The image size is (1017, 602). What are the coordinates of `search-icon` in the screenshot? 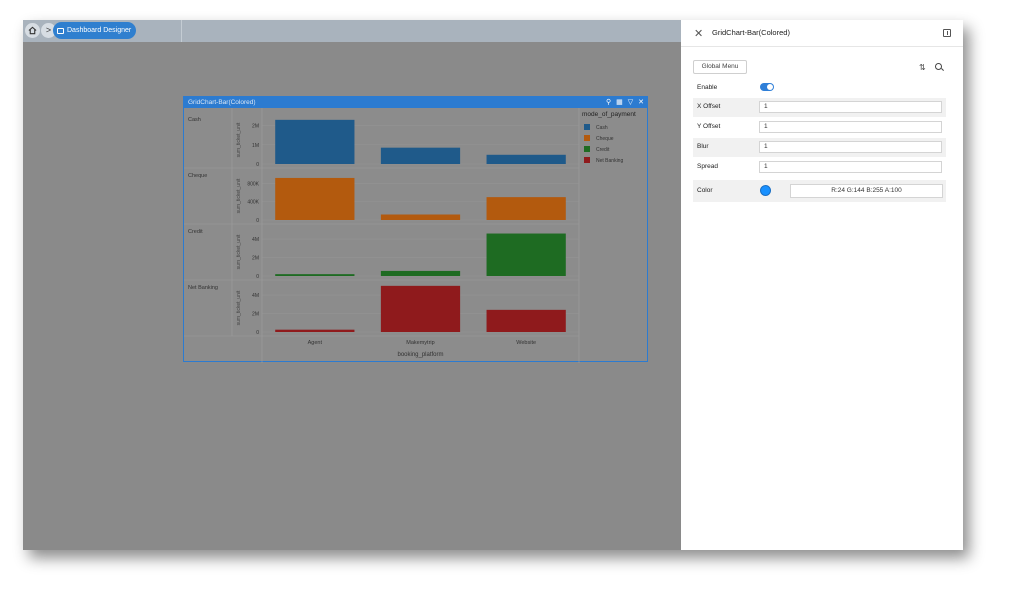 It's located at (938, 66).